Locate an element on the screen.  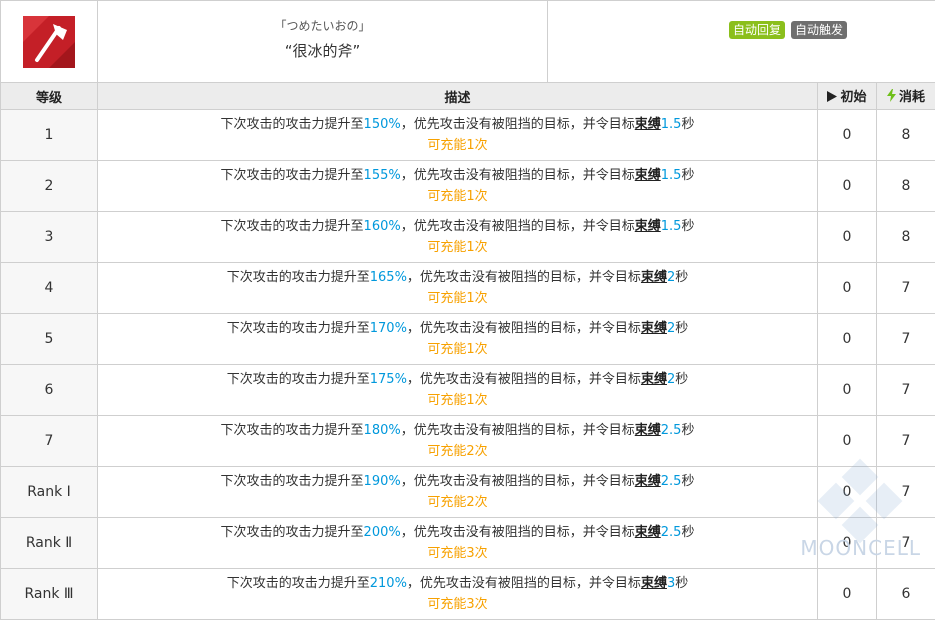
level-cell: 3 is located at coordinates (49, 237).